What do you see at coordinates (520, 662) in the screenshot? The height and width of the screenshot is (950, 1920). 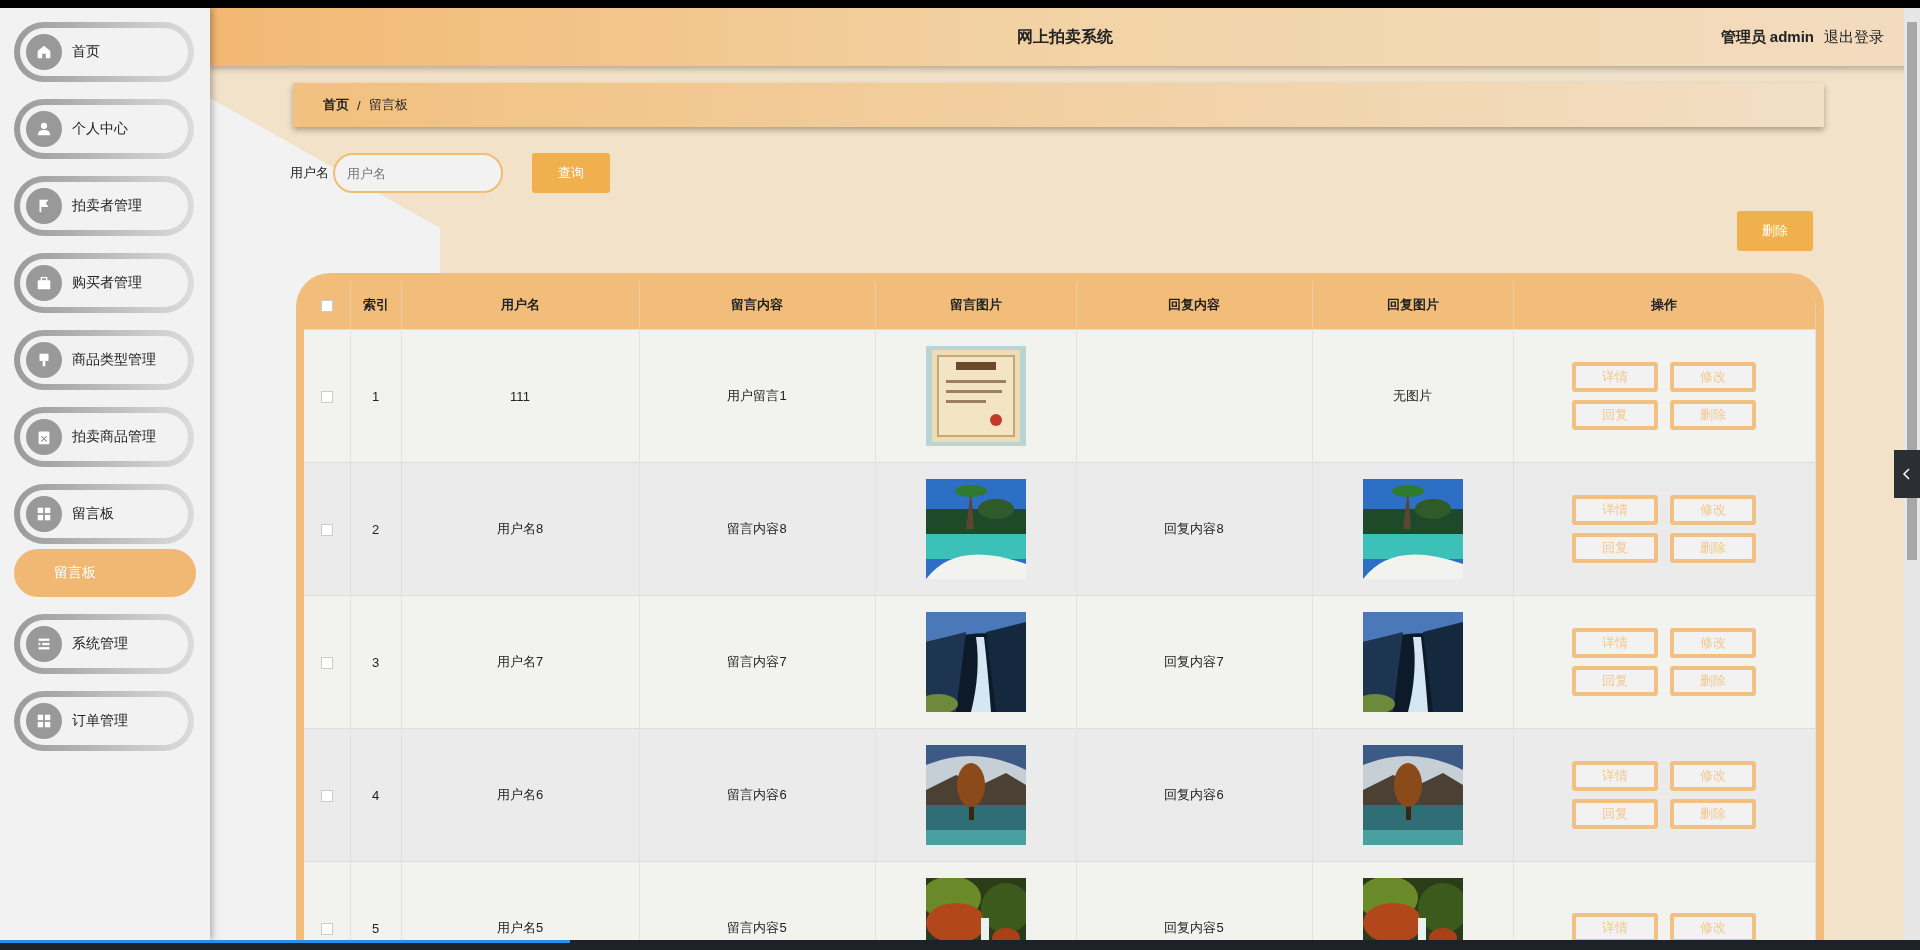 I see `table-cell: 用户名7` at bounding box center [520, 662].